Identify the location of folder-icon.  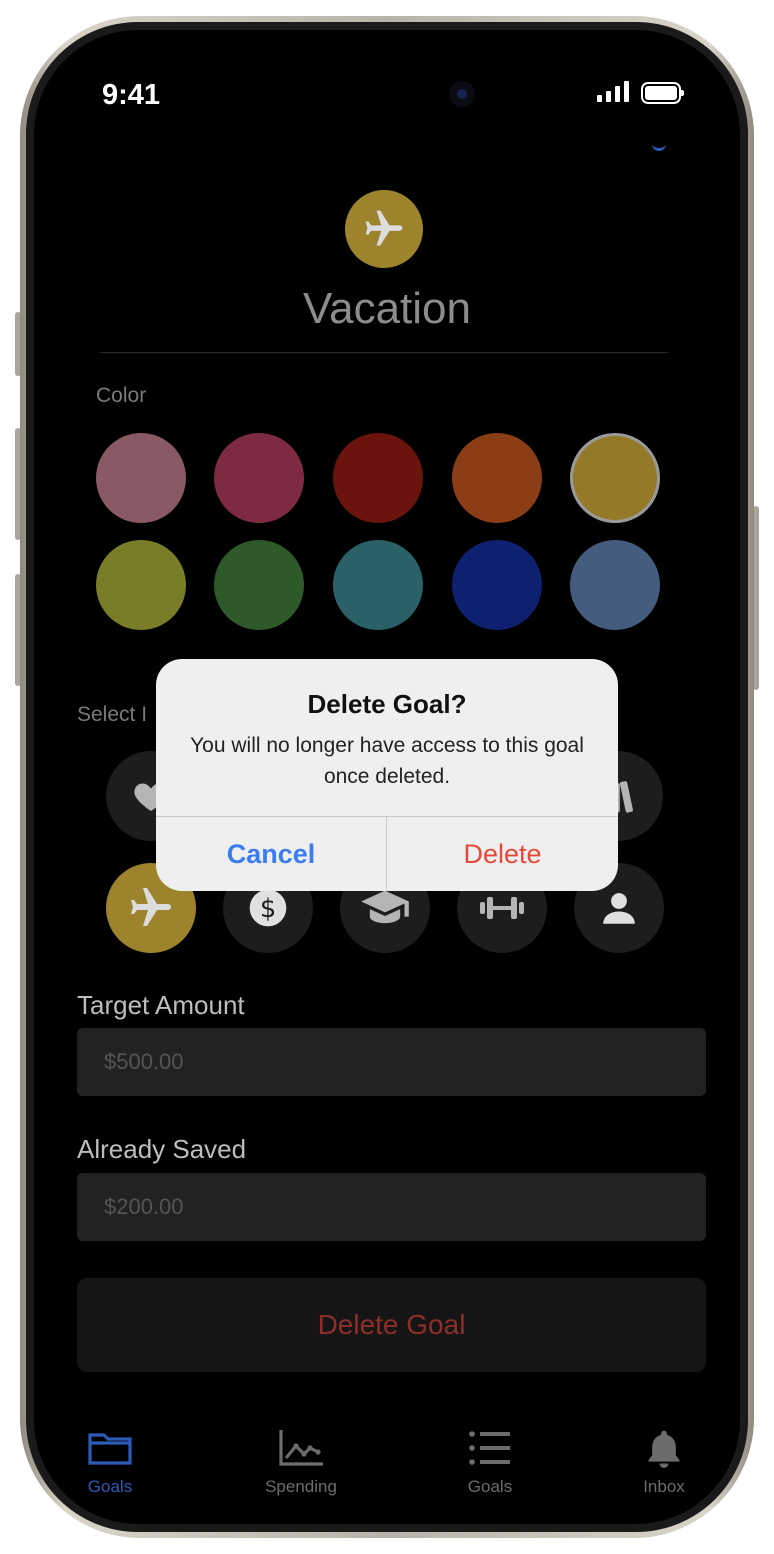
(110, 1449).